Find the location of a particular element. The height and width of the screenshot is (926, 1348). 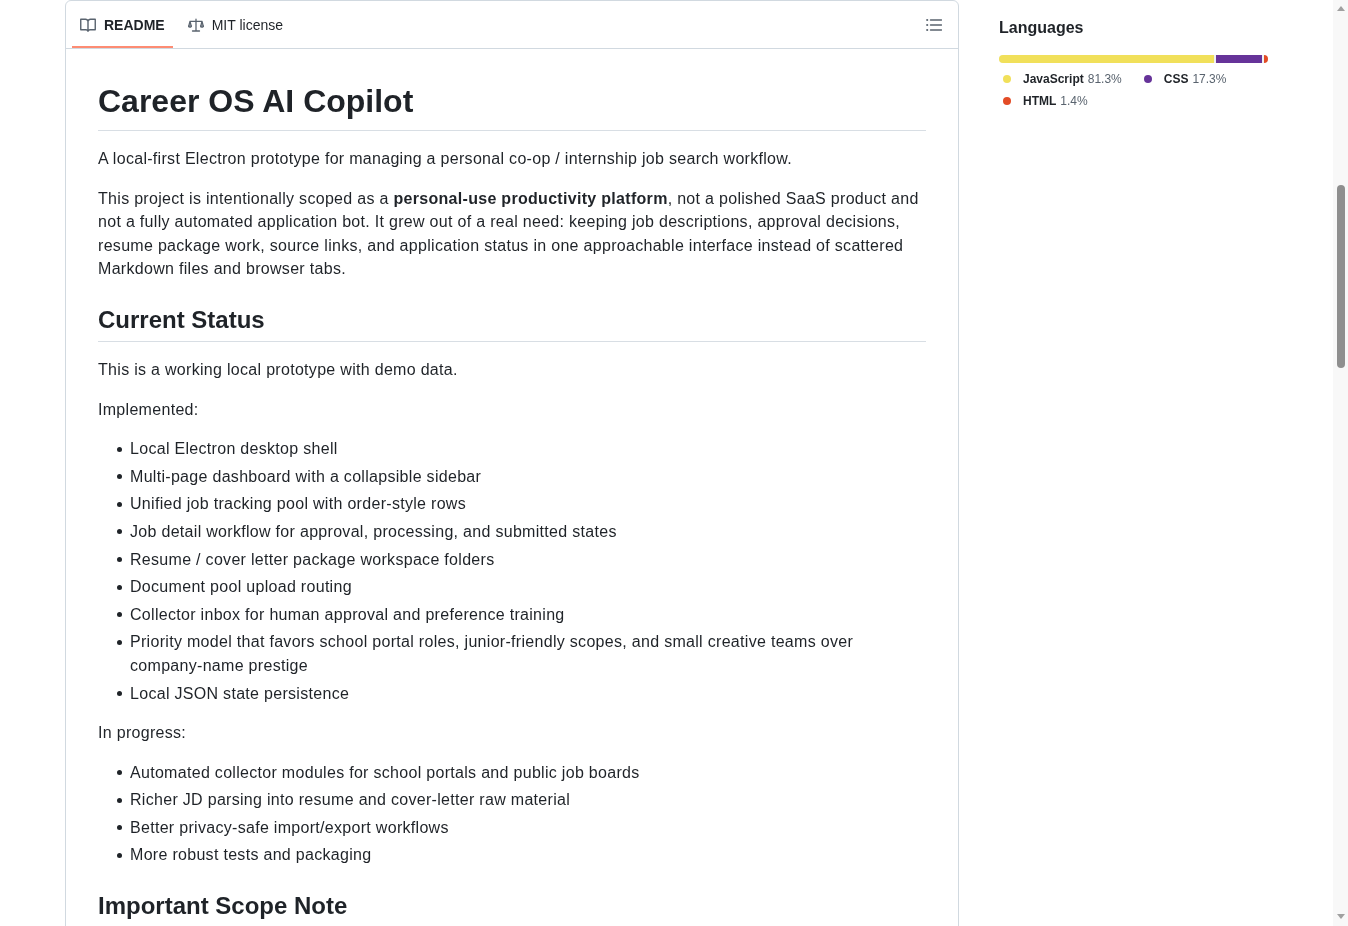

paragraph: This is a working local prototype with demo data. is located at coordinates (278, 369).